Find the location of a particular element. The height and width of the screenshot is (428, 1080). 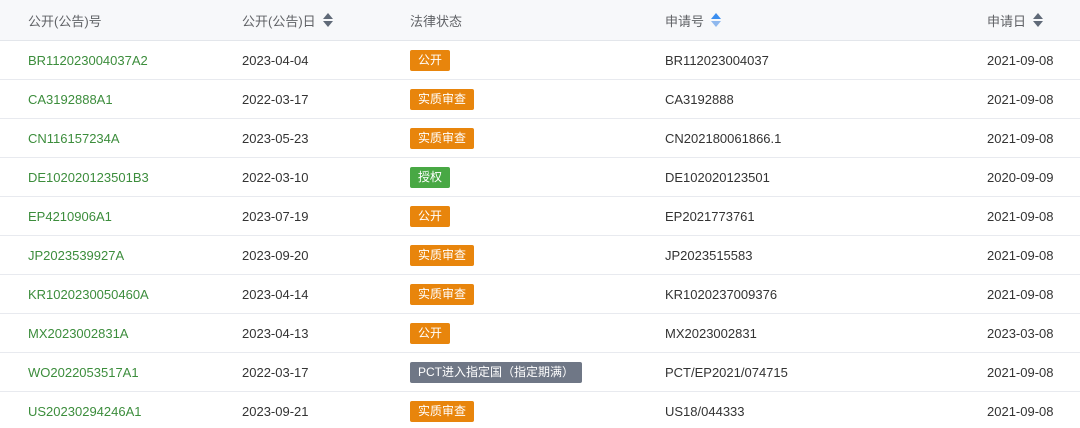

pub-no-link: CA3192888A1 is located at coordinates (70, 99).